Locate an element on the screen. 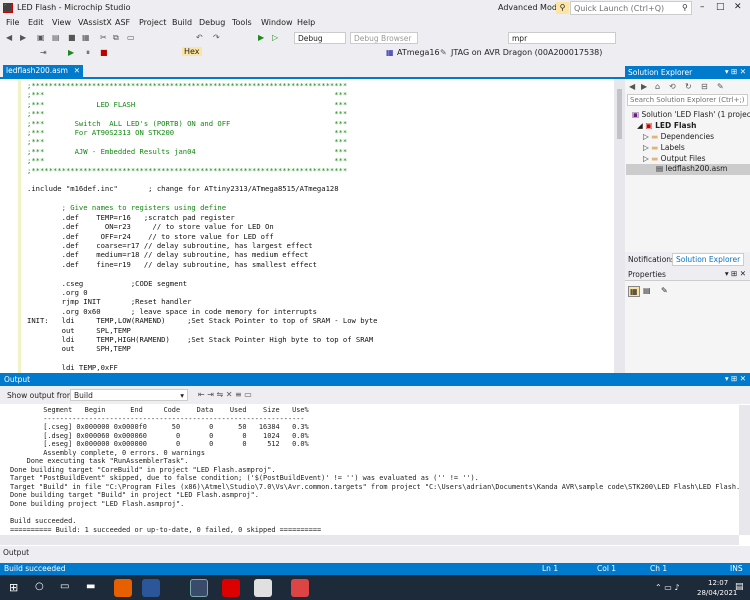  minimize-button: – is located at coordinates (702, 7).